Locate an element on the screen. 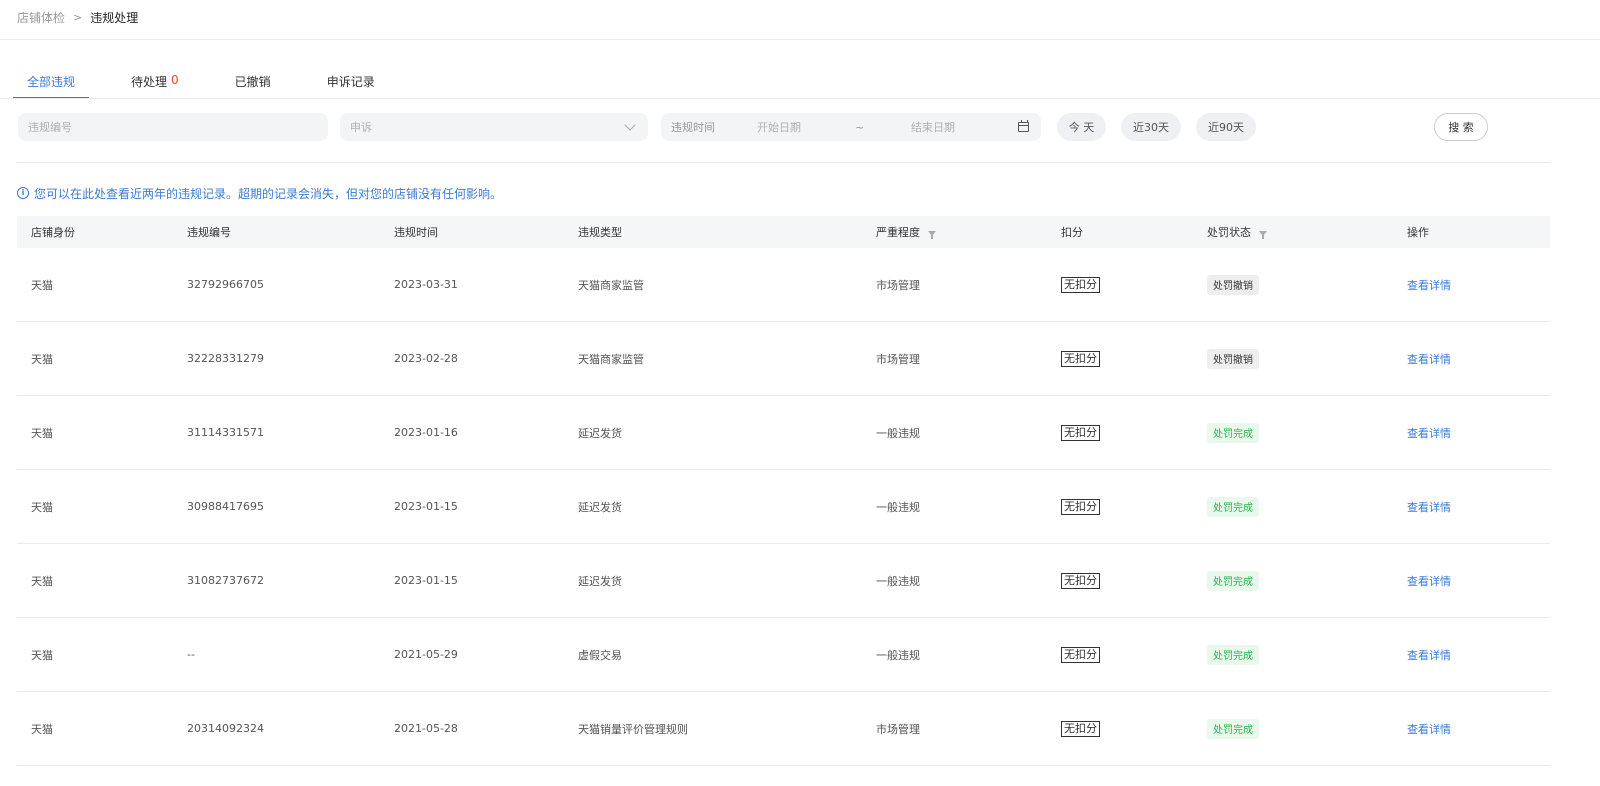  tab-label: 待处理 is located at coordinates (149, 82).